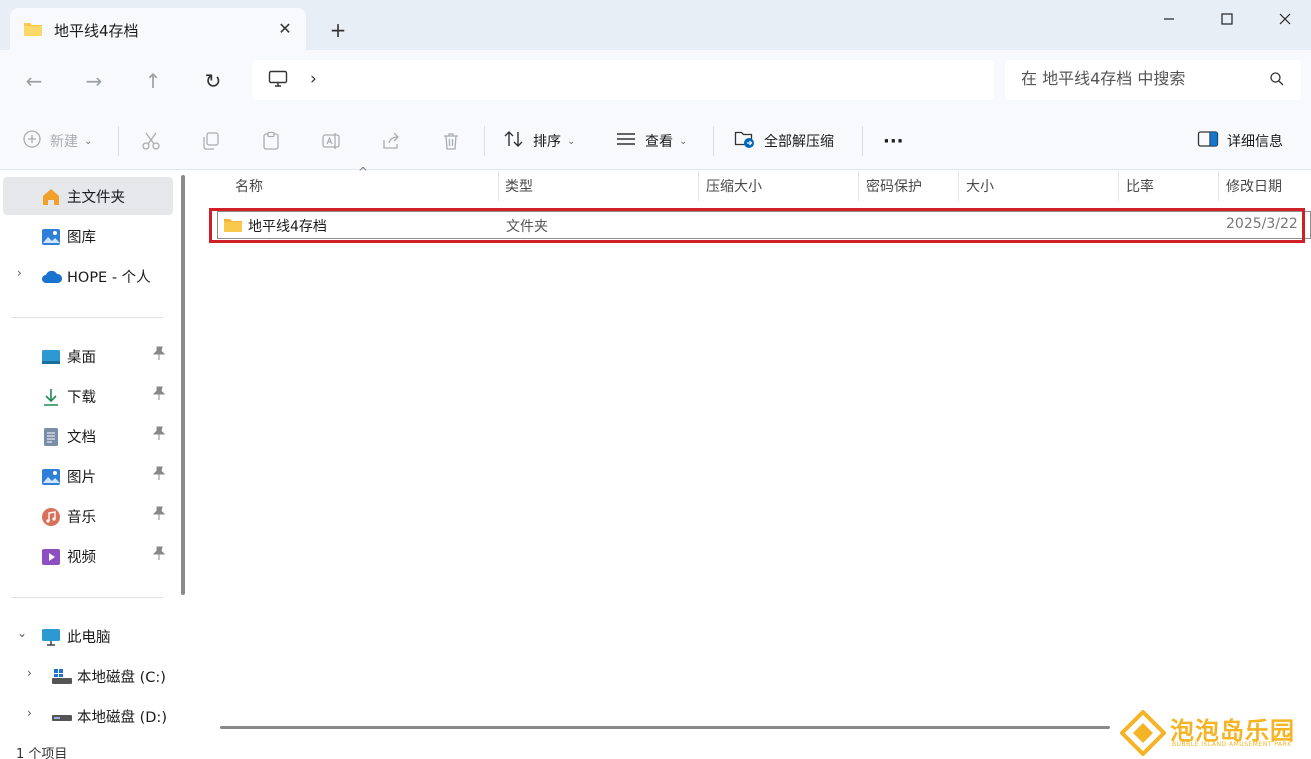 This screenshot has width=1311, height=759. What do you see at coordinates (1140, 186) in the screenshot?
I see `column-header-ratio: 比率` at bounding box center [1140, 186].